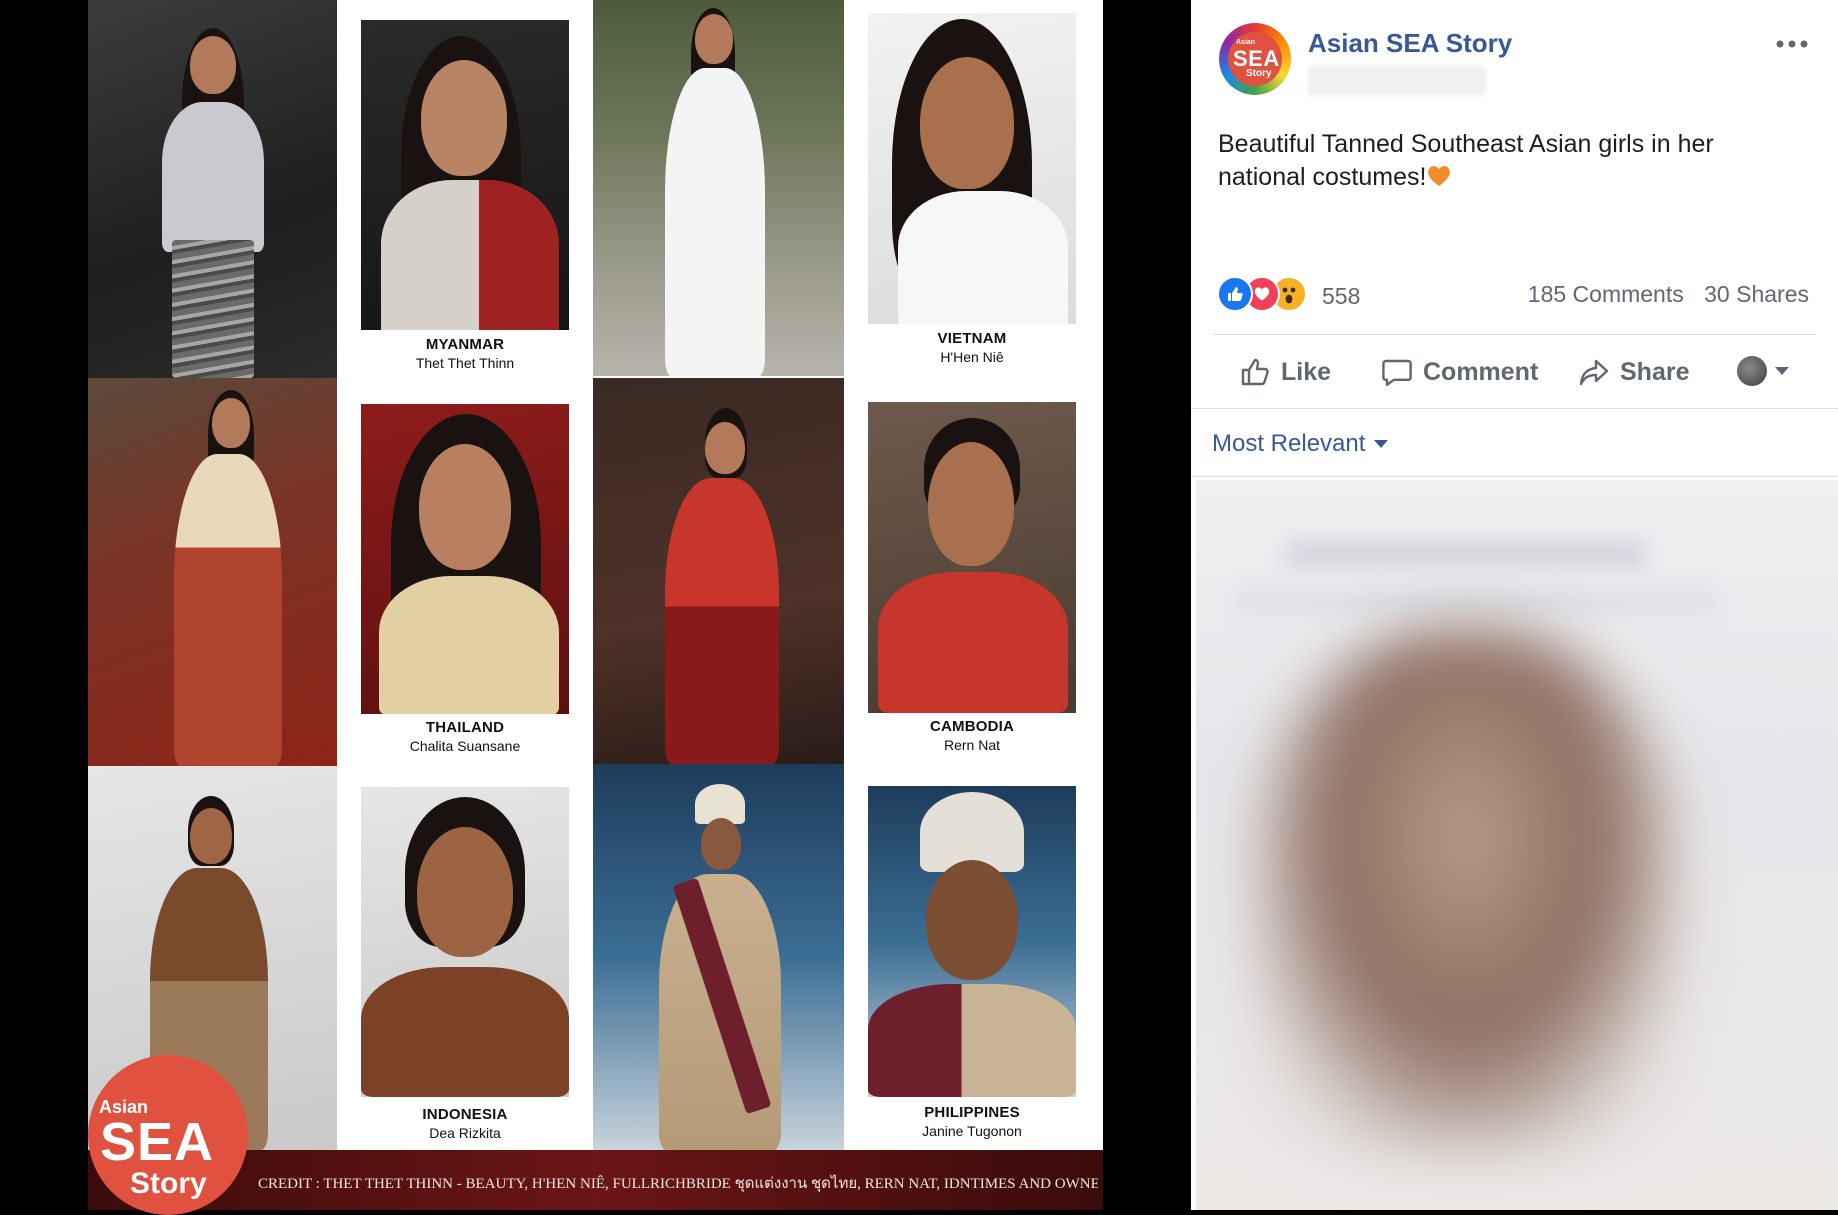 The image size is (1838, 1215). I want to click on avatar-asian-text: Asian, so click(1246, 42).